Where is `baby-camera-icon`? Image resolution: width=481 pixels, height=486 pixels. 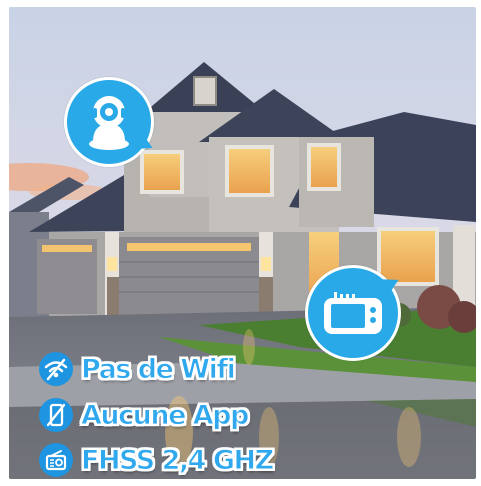
baby-camera-icon is located at coordinates (109, 123).